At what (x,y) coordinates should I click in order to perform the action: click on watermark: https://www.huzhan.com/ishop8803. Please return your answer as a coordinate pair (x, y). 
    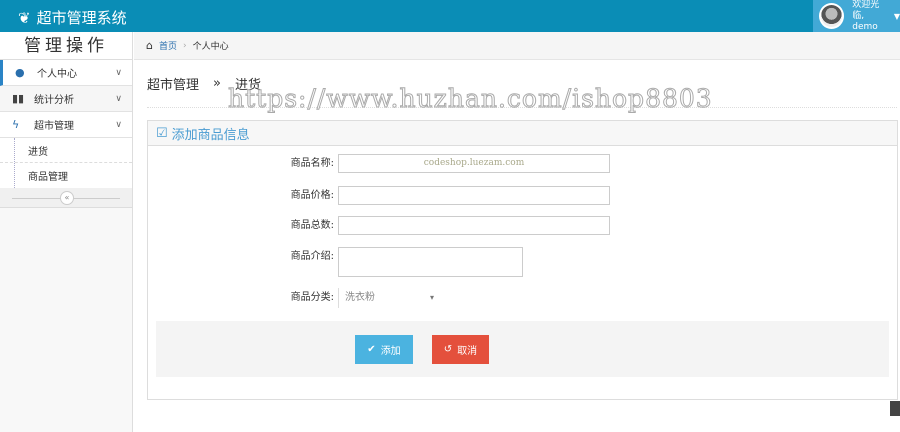
    Looking at the image, I should click on (470, 99).